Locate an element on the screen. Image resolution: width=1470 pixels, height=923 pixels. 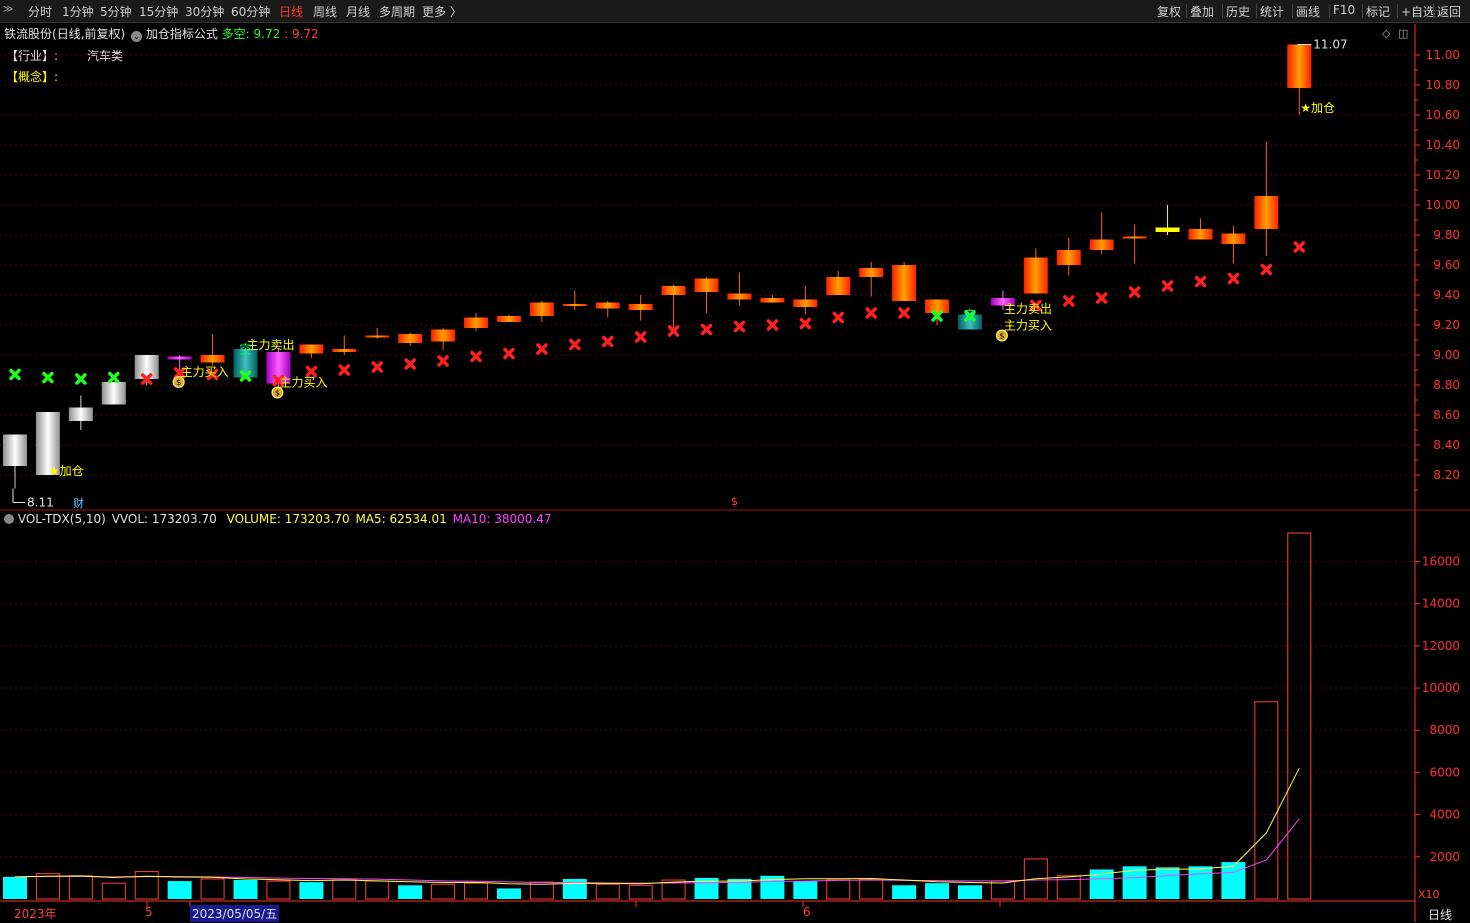
toolbar-action-6: 标记 is located at coordinates (1378, 11).